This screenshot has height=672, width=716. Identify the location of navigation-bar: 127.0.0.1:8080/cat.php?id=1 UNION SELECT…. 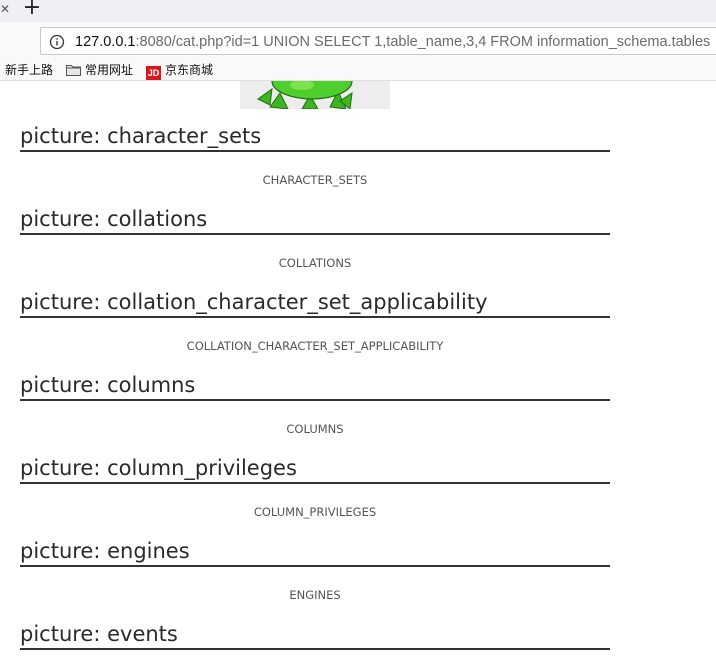
(358, 41).